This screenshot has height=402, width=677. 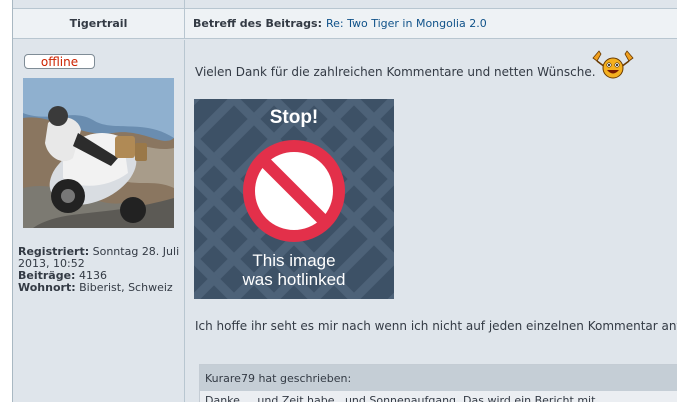 I want to click on hotlink-heading: Stop!, so click(x=294, y=117).